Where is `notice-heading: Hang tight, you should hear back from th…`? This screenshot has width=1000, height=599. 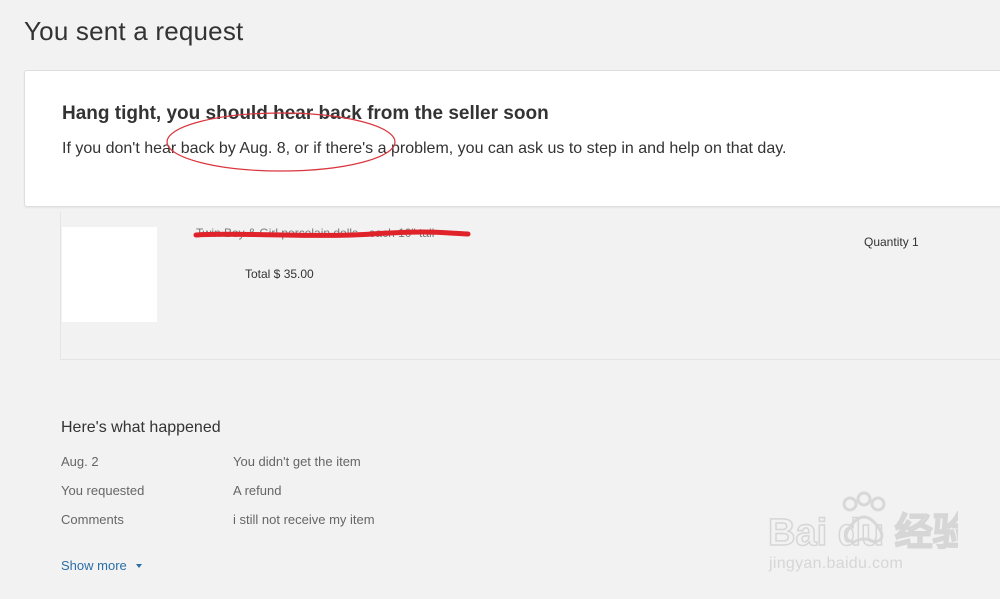
notice-heading: Hang tight, you should hear back from th… is located at coordinates (305, 113).